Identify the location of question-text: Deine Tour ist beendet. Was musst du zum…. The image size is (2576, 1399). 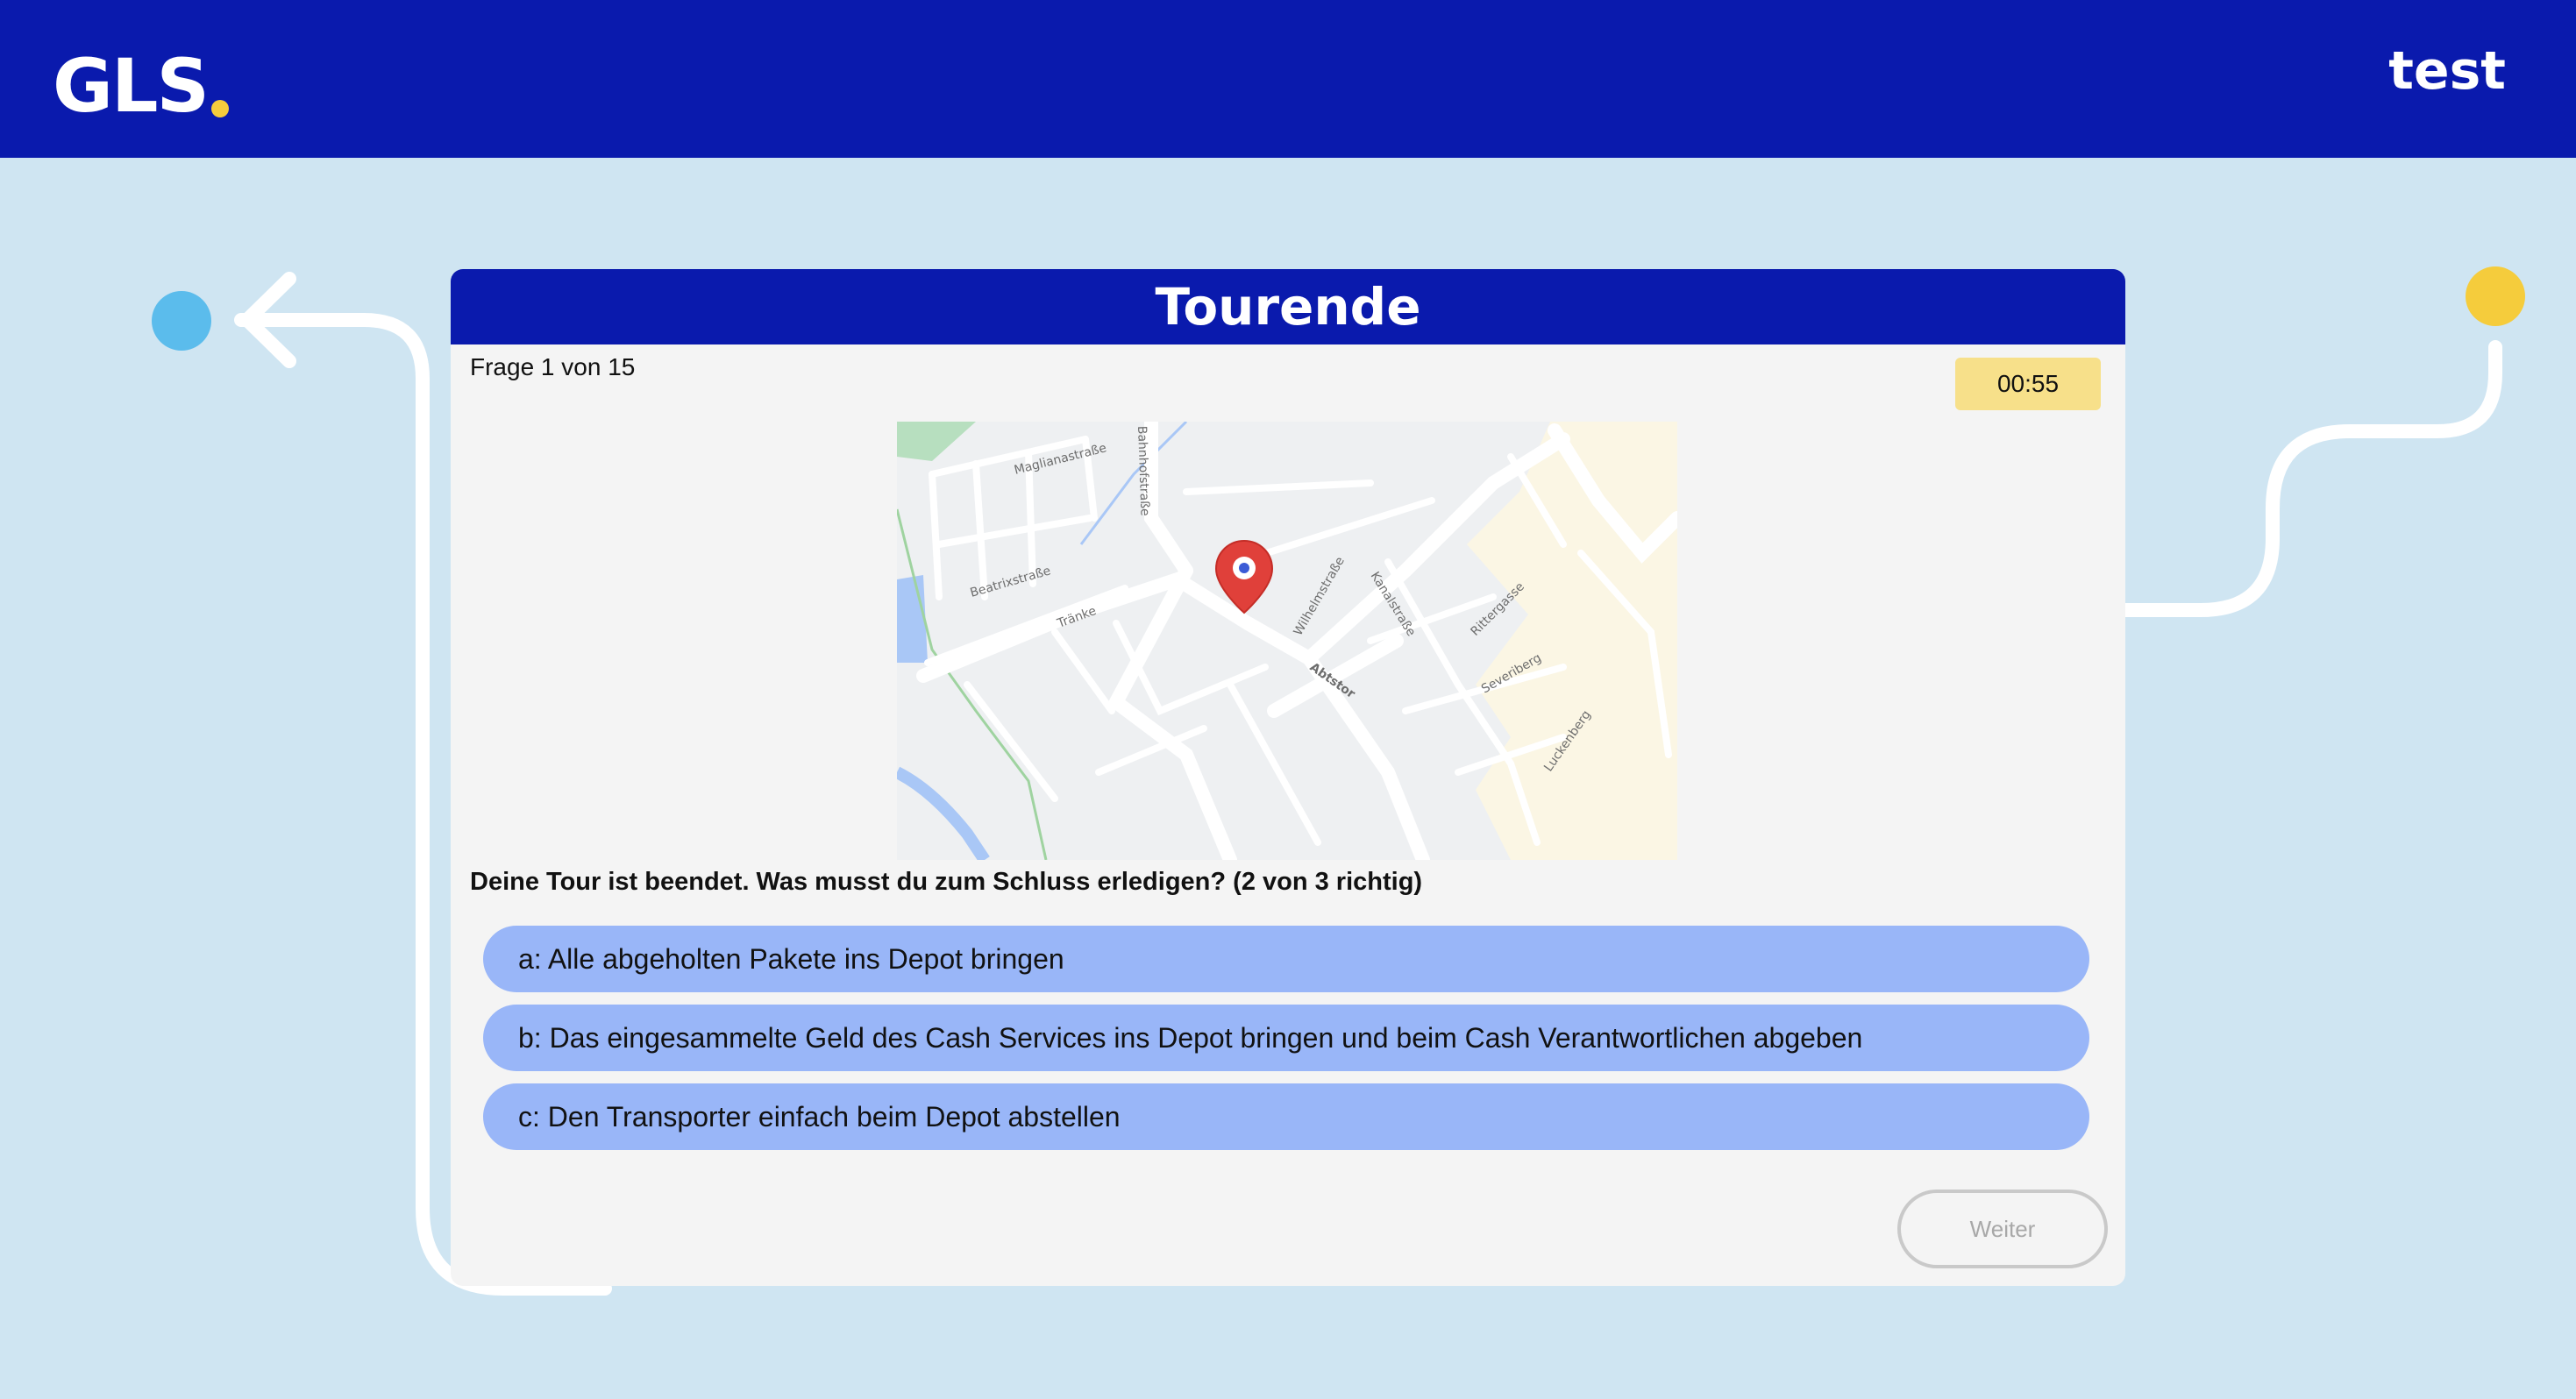
(946, 882).